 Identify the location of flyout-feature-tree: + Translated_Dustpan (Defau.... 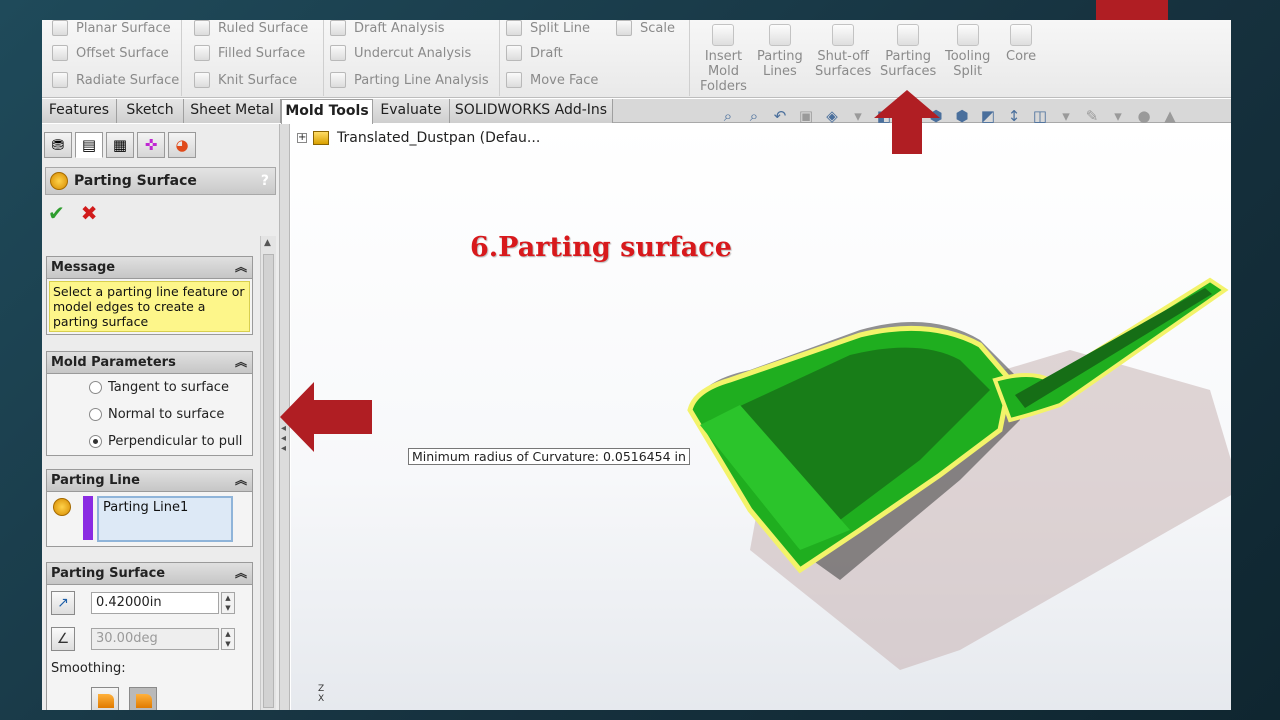
(418, 138).